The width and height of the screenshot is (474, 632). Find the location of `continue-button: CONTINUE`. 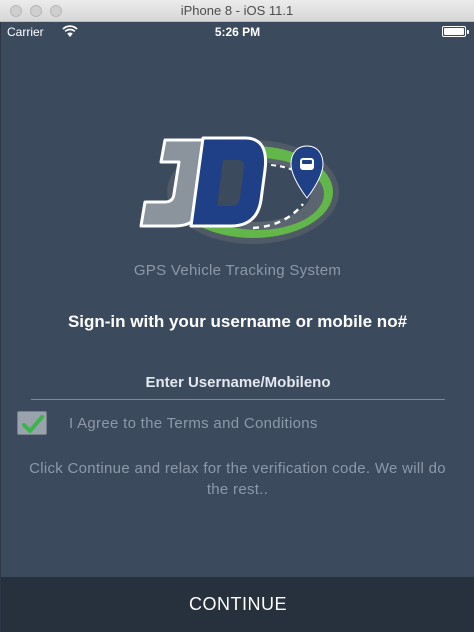

continue-button: CONTINUE is located at coordinates (237, 604).